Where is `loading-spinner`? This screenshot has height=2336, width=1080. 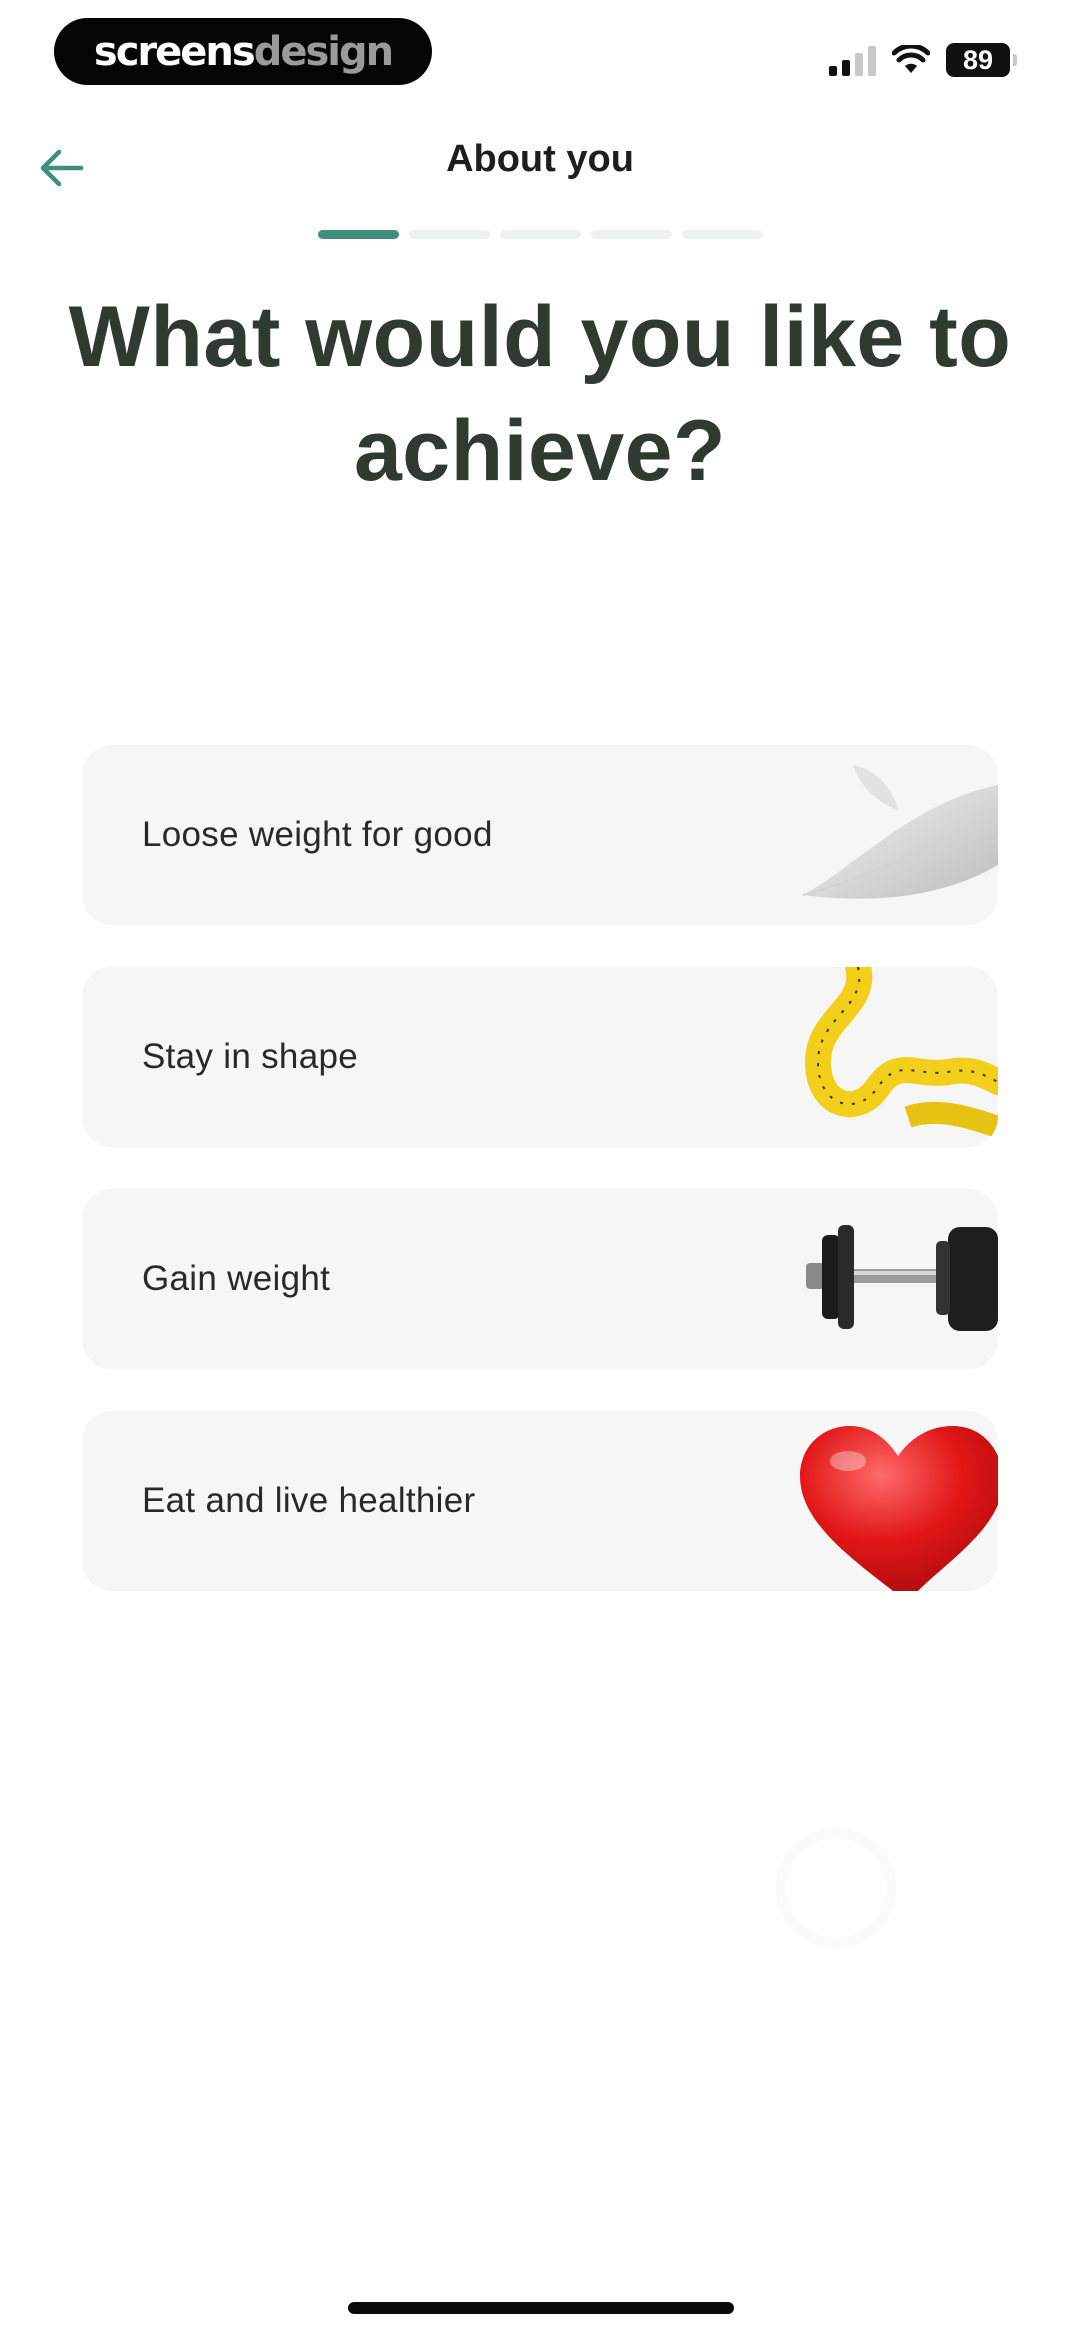 loading-spinner is located at coordinates (836, 1888).